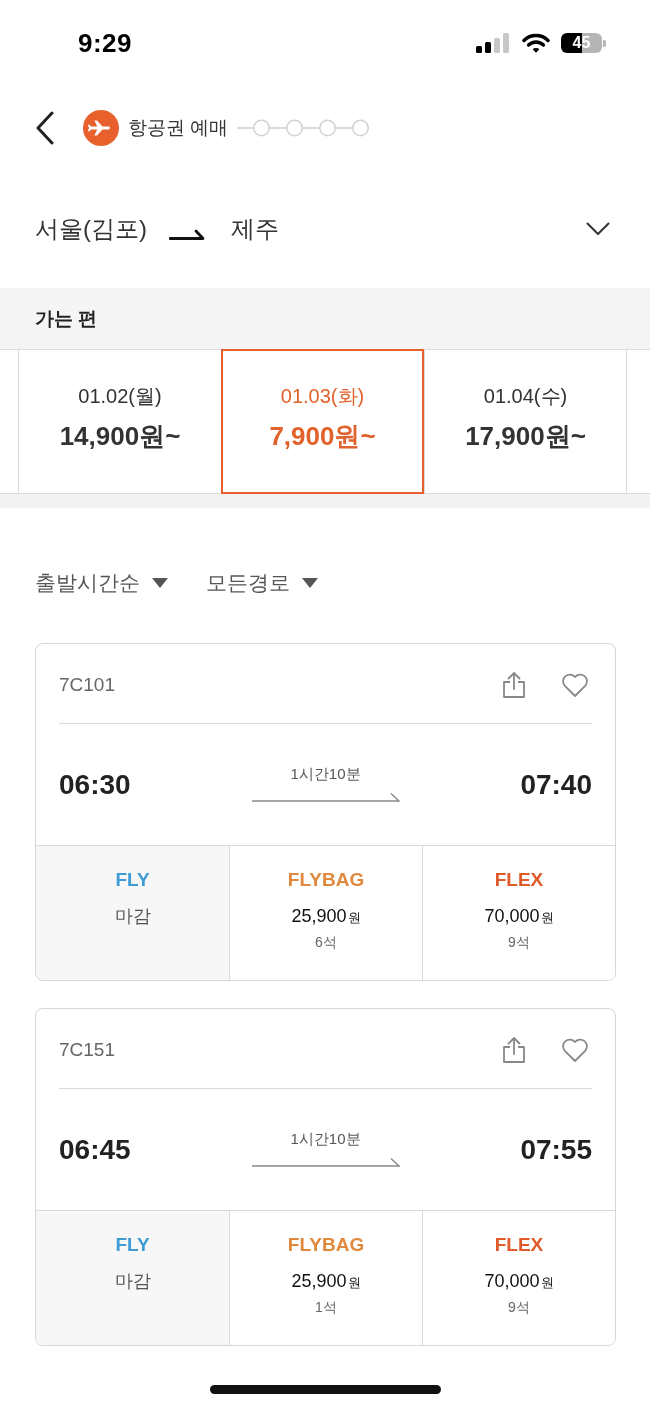 The height and width of the screenshot is (1407, 650). I want to click on signal-icon, so click(493, 43).